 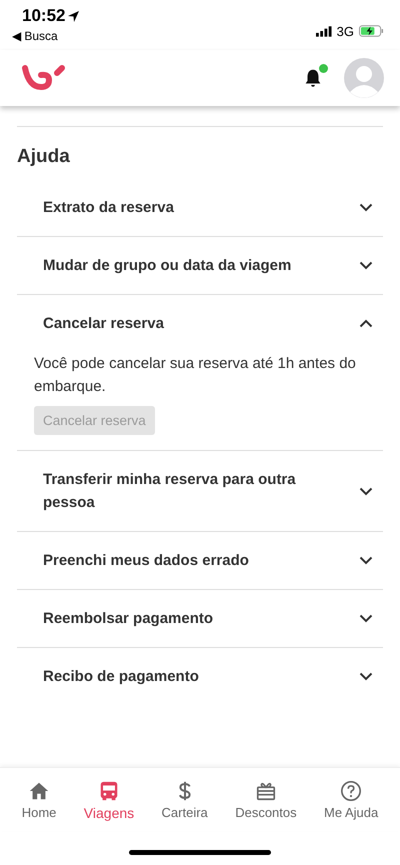 What do you see at coordinates (74, 16) in the screenshot?
I see `location-arrow-icon` at bounding box center [74, 16].